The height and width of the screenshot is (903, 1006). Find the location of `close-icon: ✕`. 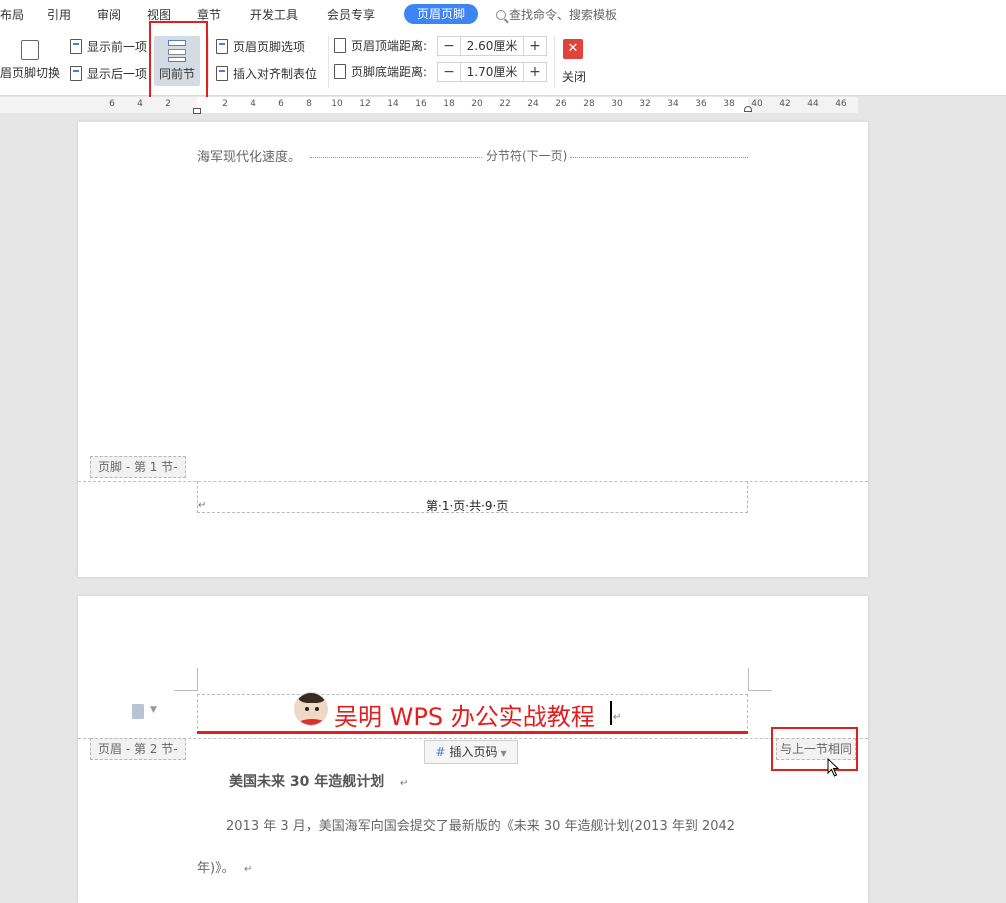

close-icon: ✕ is located at coordinates (573, 49).